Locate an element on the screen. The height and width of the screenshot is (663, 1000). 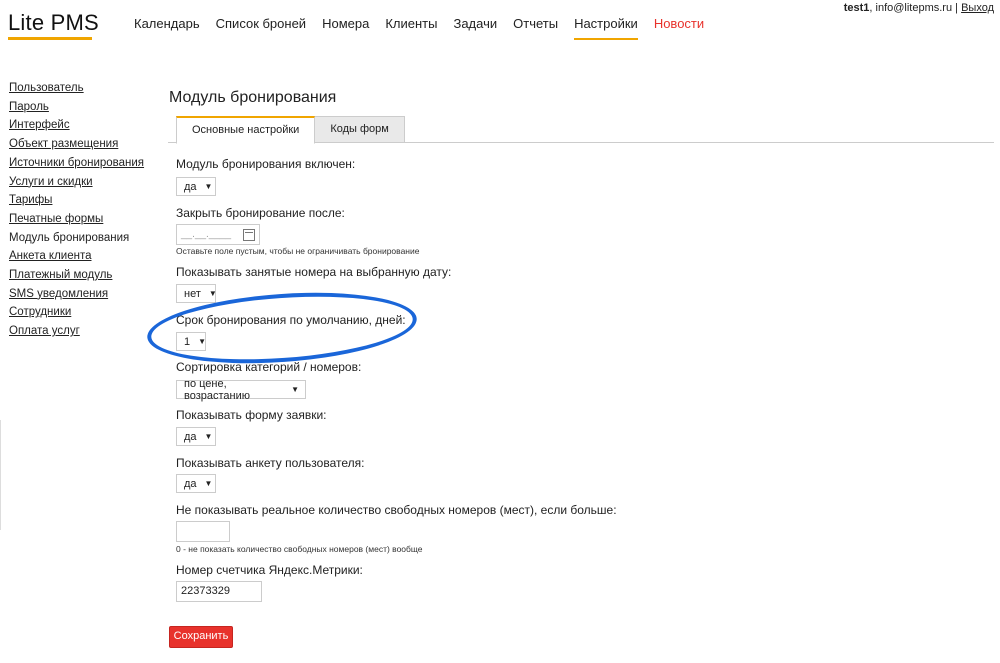
sort-select: по цене, возрастанию ▼ is located at coordinates (241, 389).